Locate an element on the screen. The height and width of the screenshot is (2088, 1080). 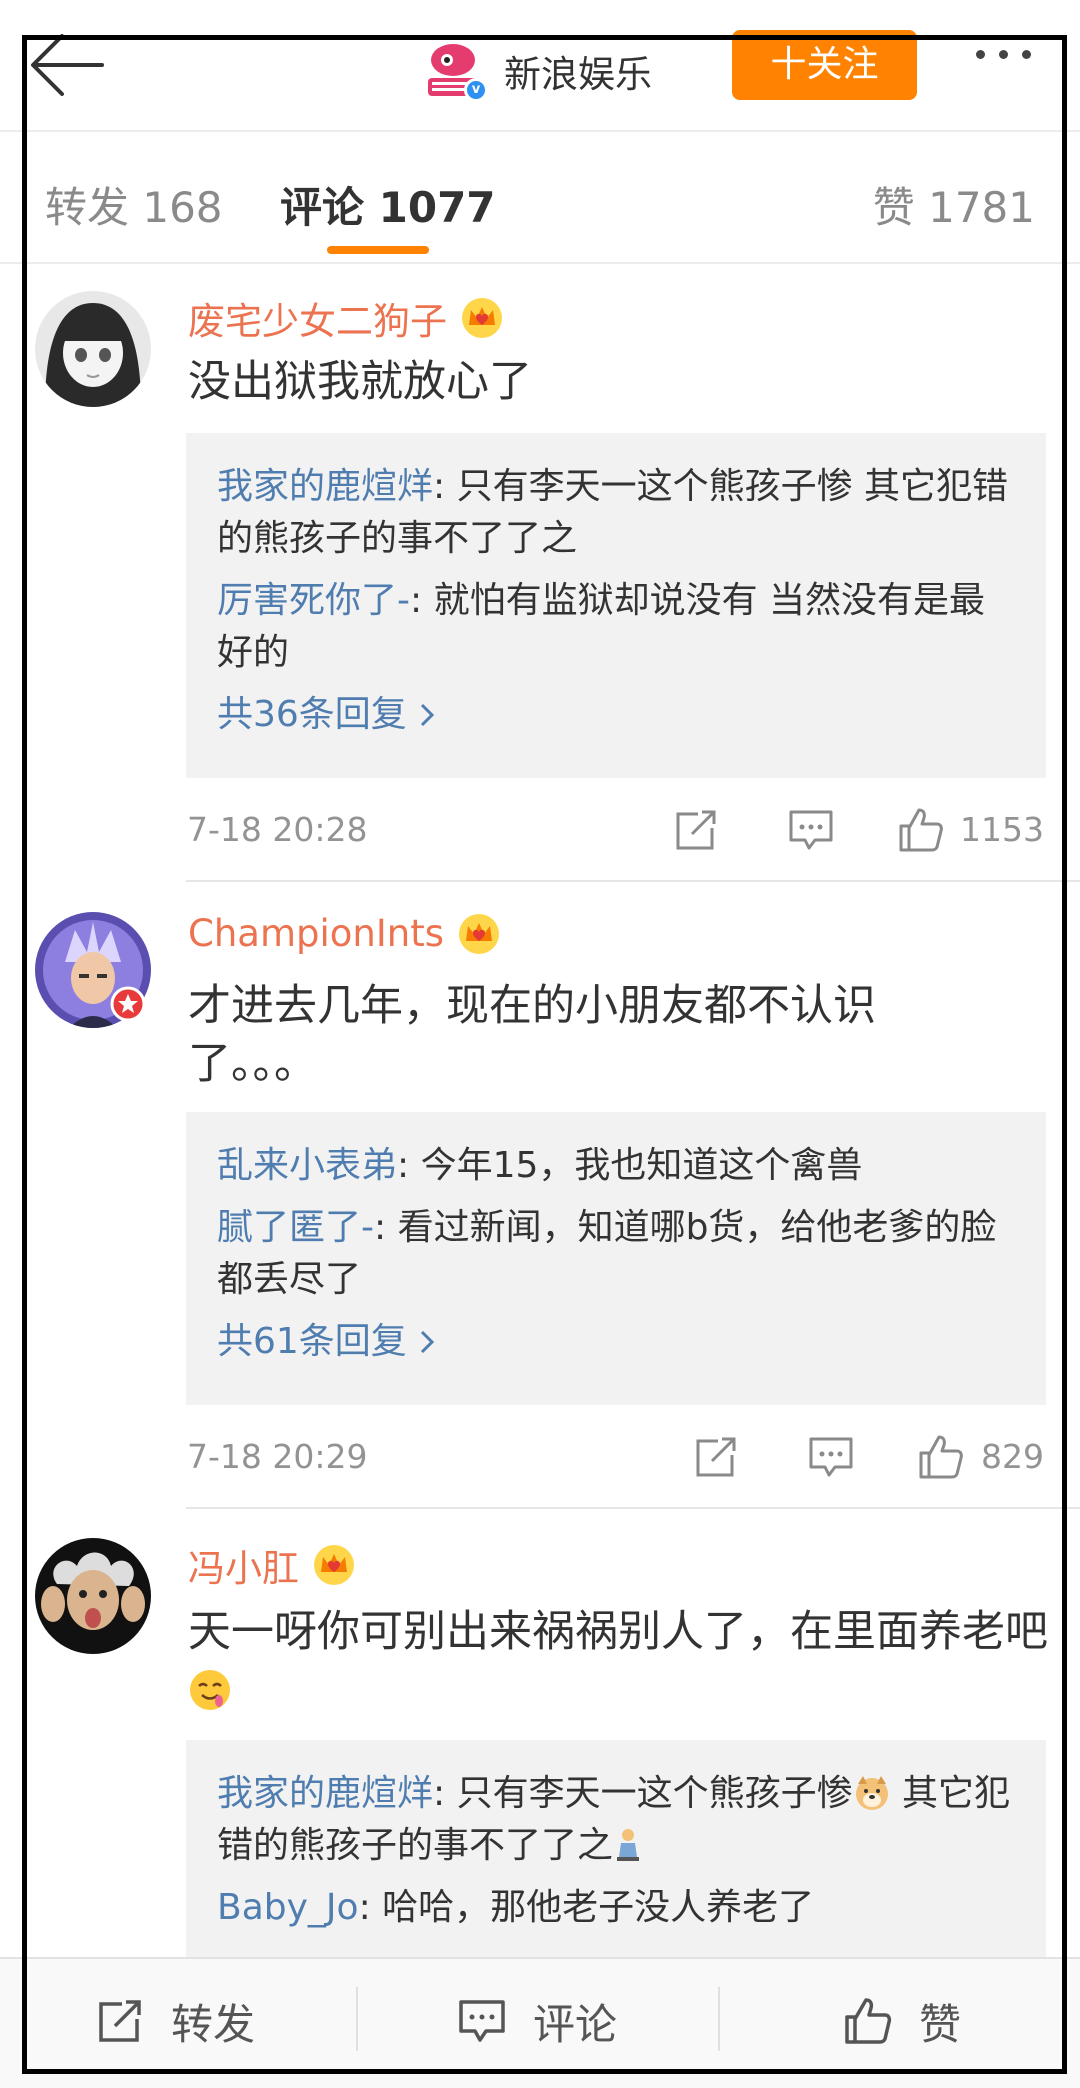
follow-button: 十关注 is located at coordinates (824, 65).